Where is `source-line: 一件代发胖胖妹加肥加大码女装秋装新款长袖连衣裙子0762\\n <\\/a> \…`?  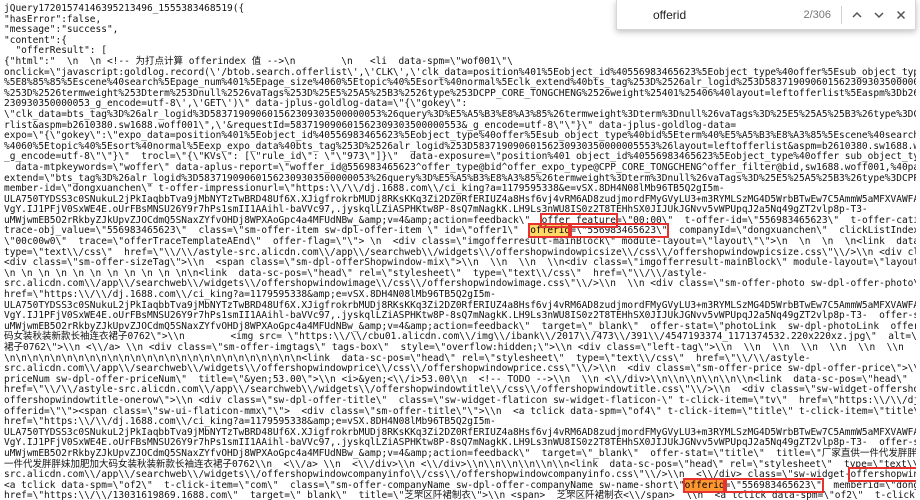
source-line: 一件代发胖胖妹加肥加大码女装秋装新款长袖连衣裙子0762\\n <\\/a> \… is located at coordinates (460, 464).